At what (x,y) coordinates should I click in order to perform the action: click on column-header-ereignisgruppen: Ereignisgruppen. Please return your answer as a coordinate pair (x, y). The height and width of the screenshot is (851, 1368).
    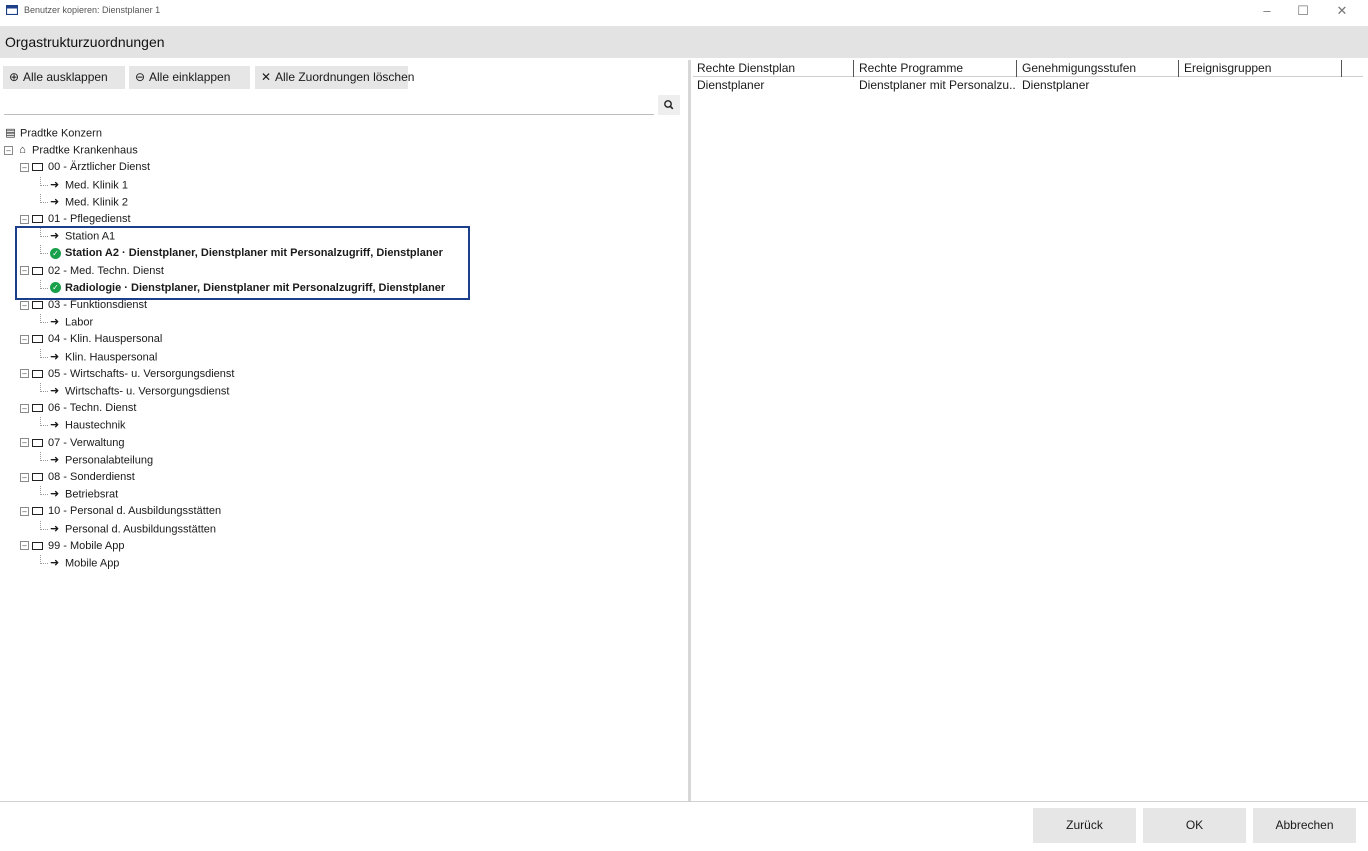
    Looking at the image, I should click on (1261, 68).